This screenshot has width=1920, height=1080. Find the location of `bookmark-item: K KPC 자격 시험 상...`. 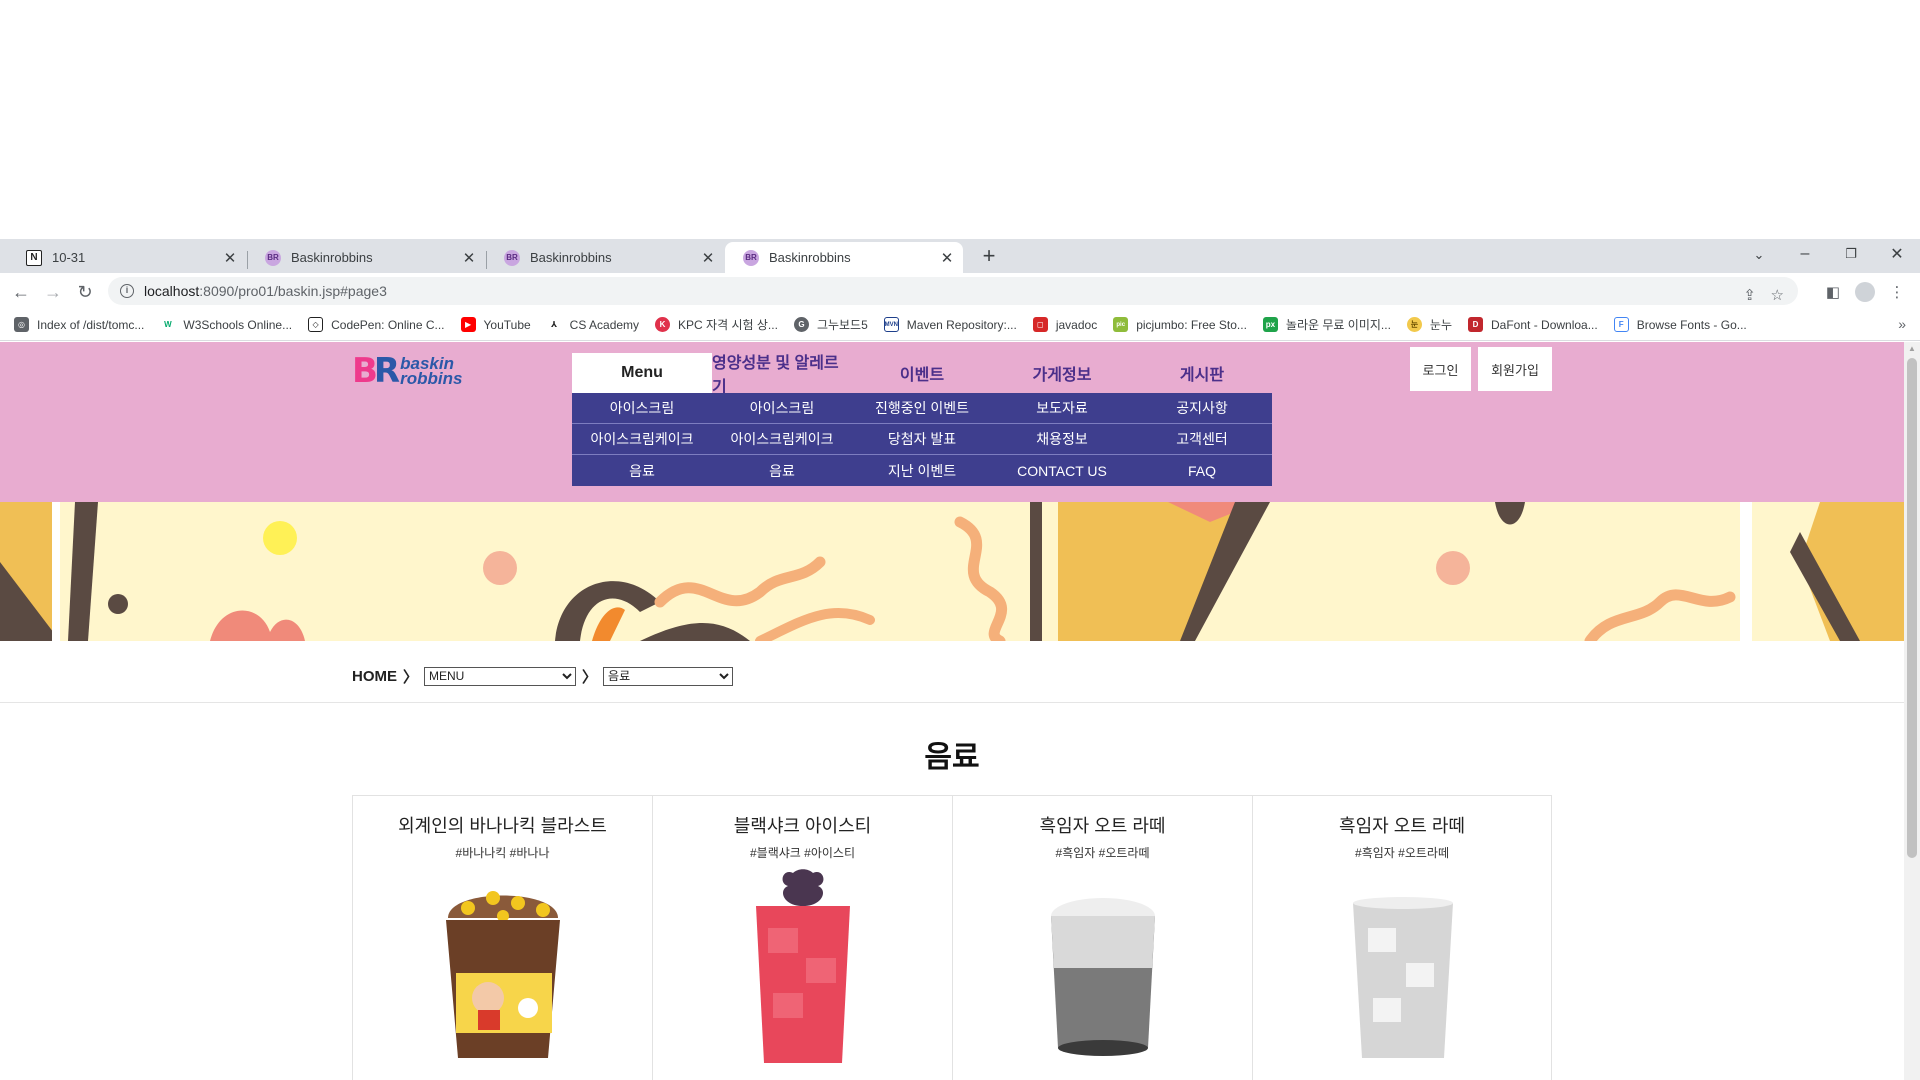

bookmark-item: K KPC 자격 시험 상... is located at coordinates (716, 324).